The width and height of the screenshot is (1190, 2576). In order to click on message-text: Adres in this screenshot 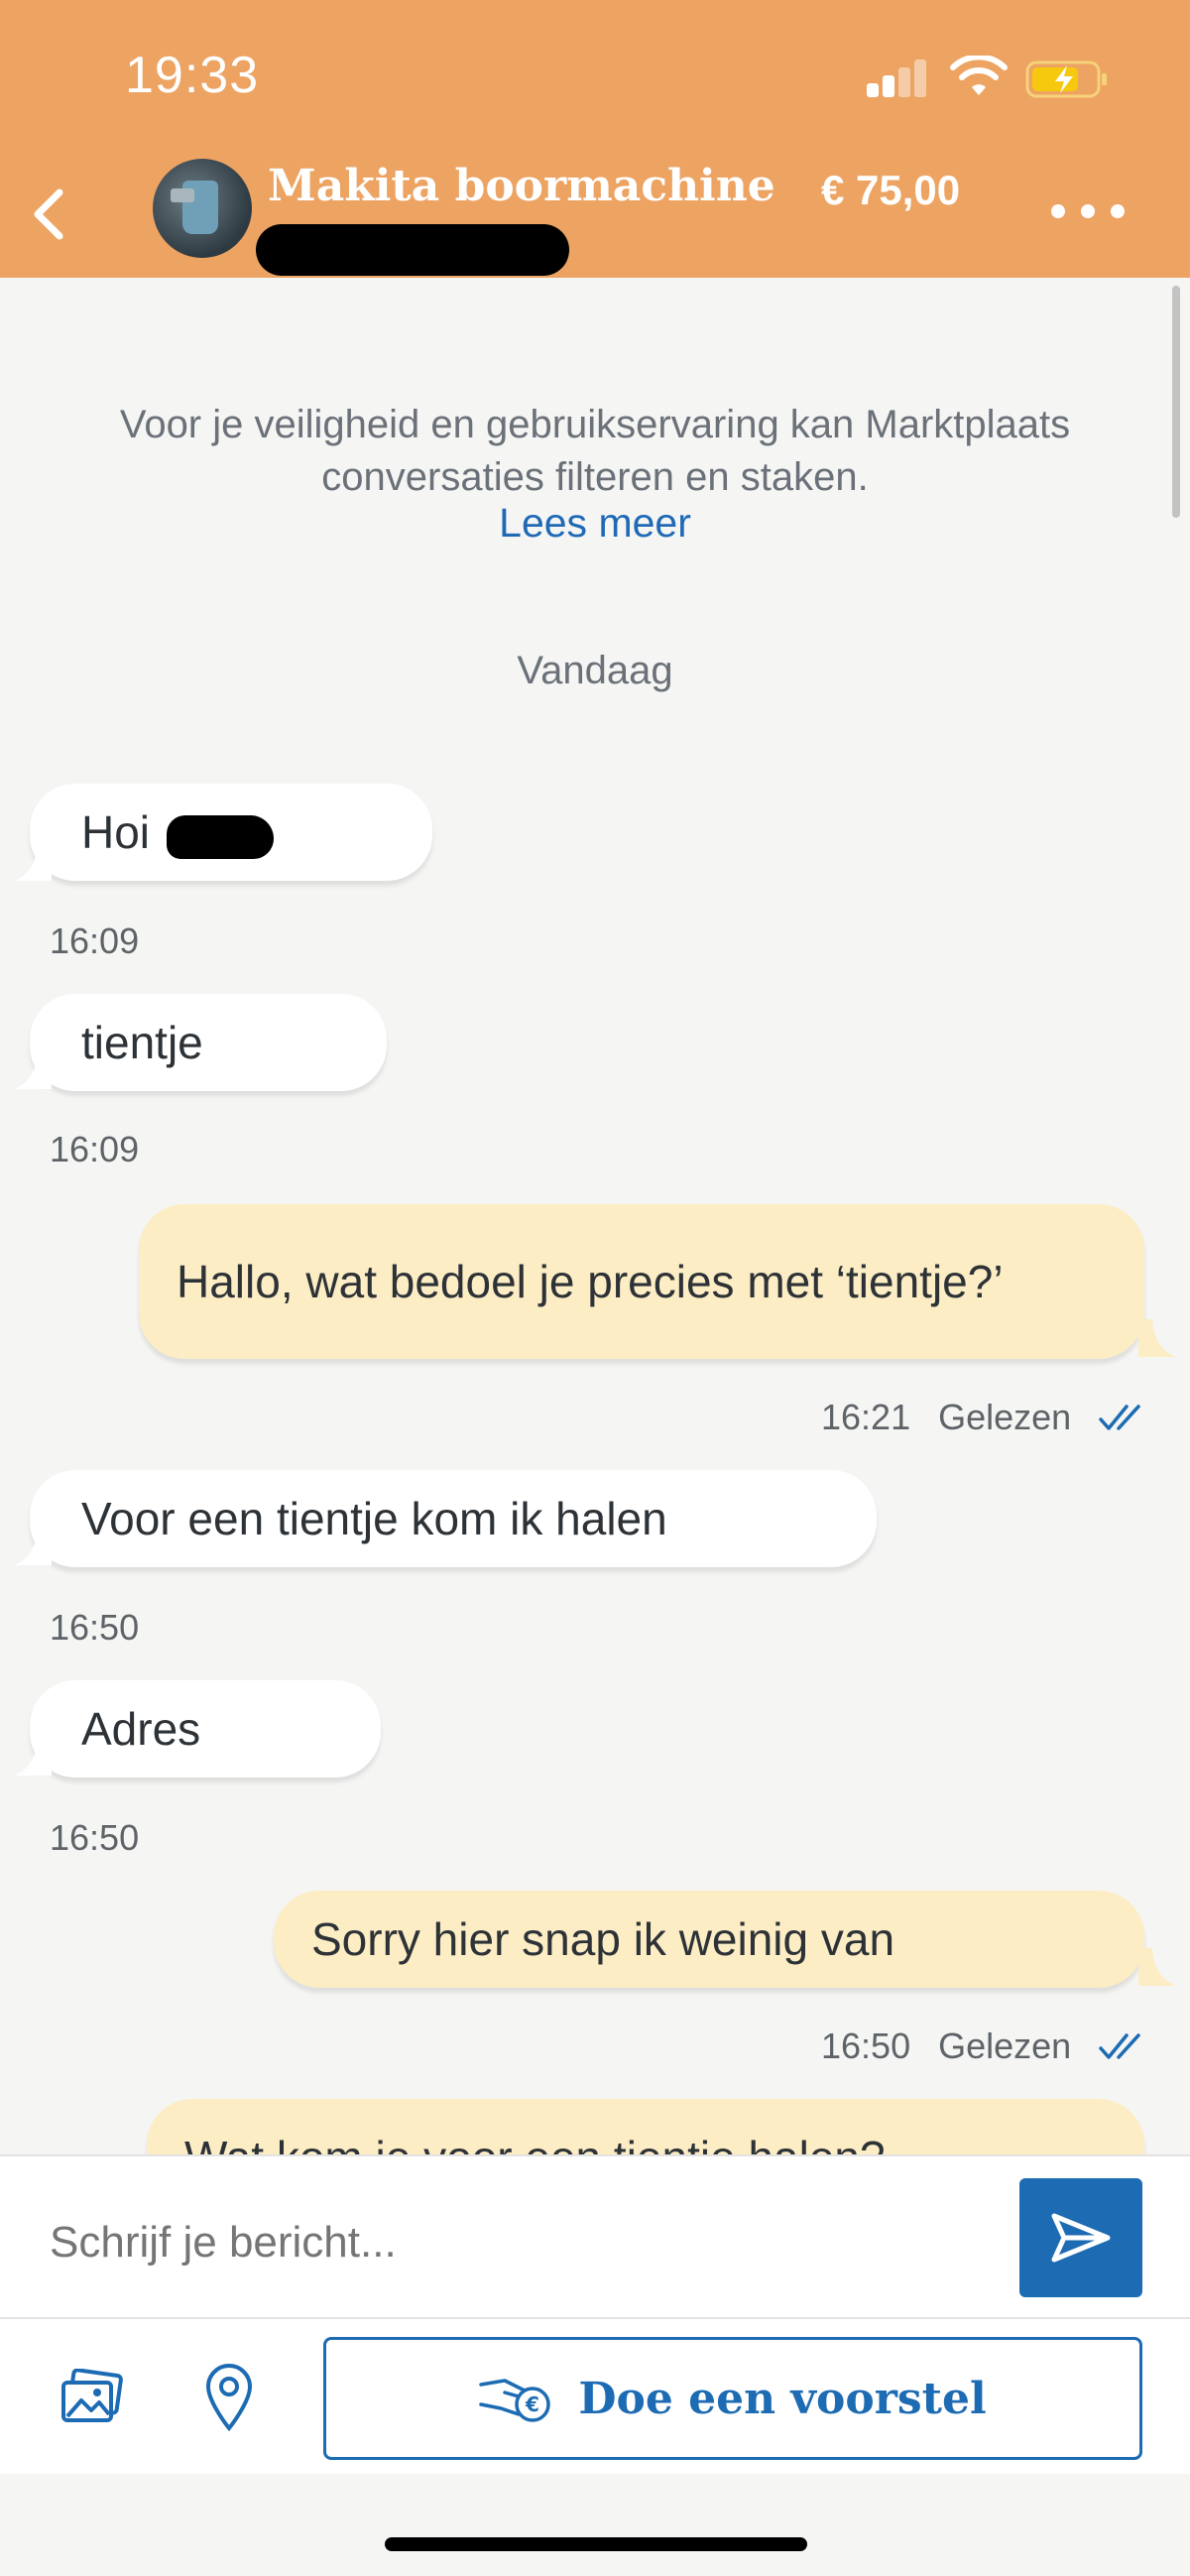, I will do `click(141, 1729)`.